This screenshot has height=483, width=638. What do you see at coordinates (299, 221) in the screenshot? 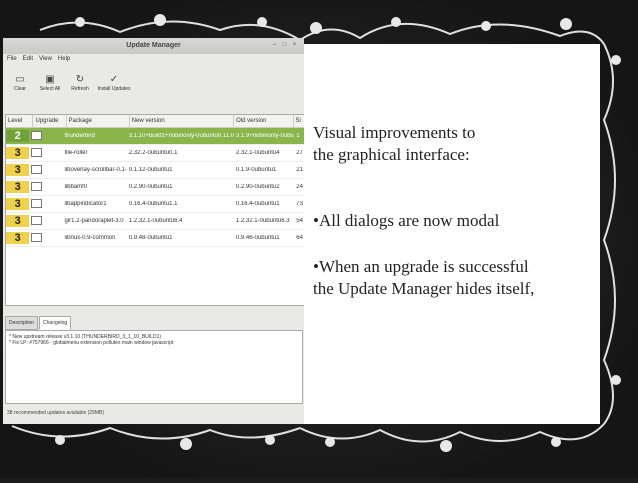
I see `size: 54` at bounding box center [299, 221].